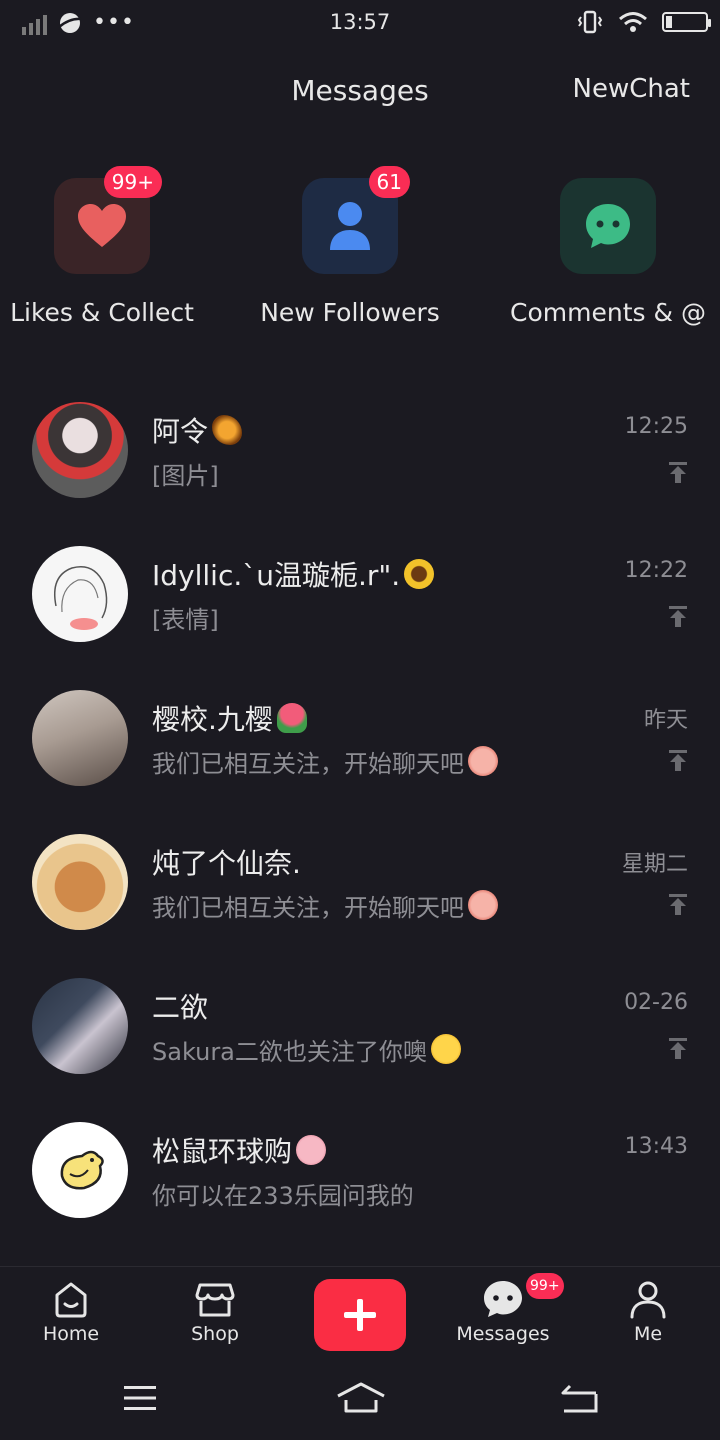 This screenshot has width=720, height=1440. Describe the element at coordinates (185, 620) in the screenshot. I see `message-preview: [表情]` at that location.